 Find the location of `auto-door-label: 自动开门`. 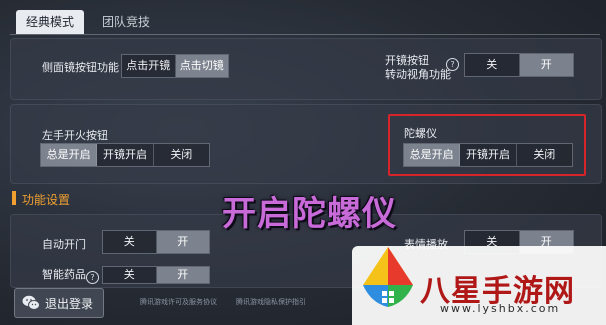

auto-door-label: 自动开门 is located at coordinates (64, 244).